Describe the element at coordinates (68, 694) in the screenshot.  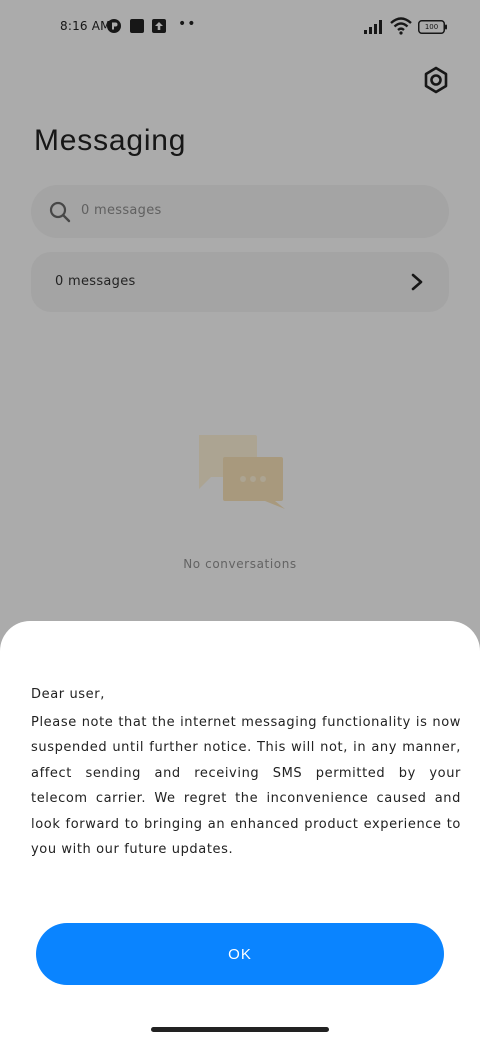
I see `dialog-greeting: Dear user,` at that location.